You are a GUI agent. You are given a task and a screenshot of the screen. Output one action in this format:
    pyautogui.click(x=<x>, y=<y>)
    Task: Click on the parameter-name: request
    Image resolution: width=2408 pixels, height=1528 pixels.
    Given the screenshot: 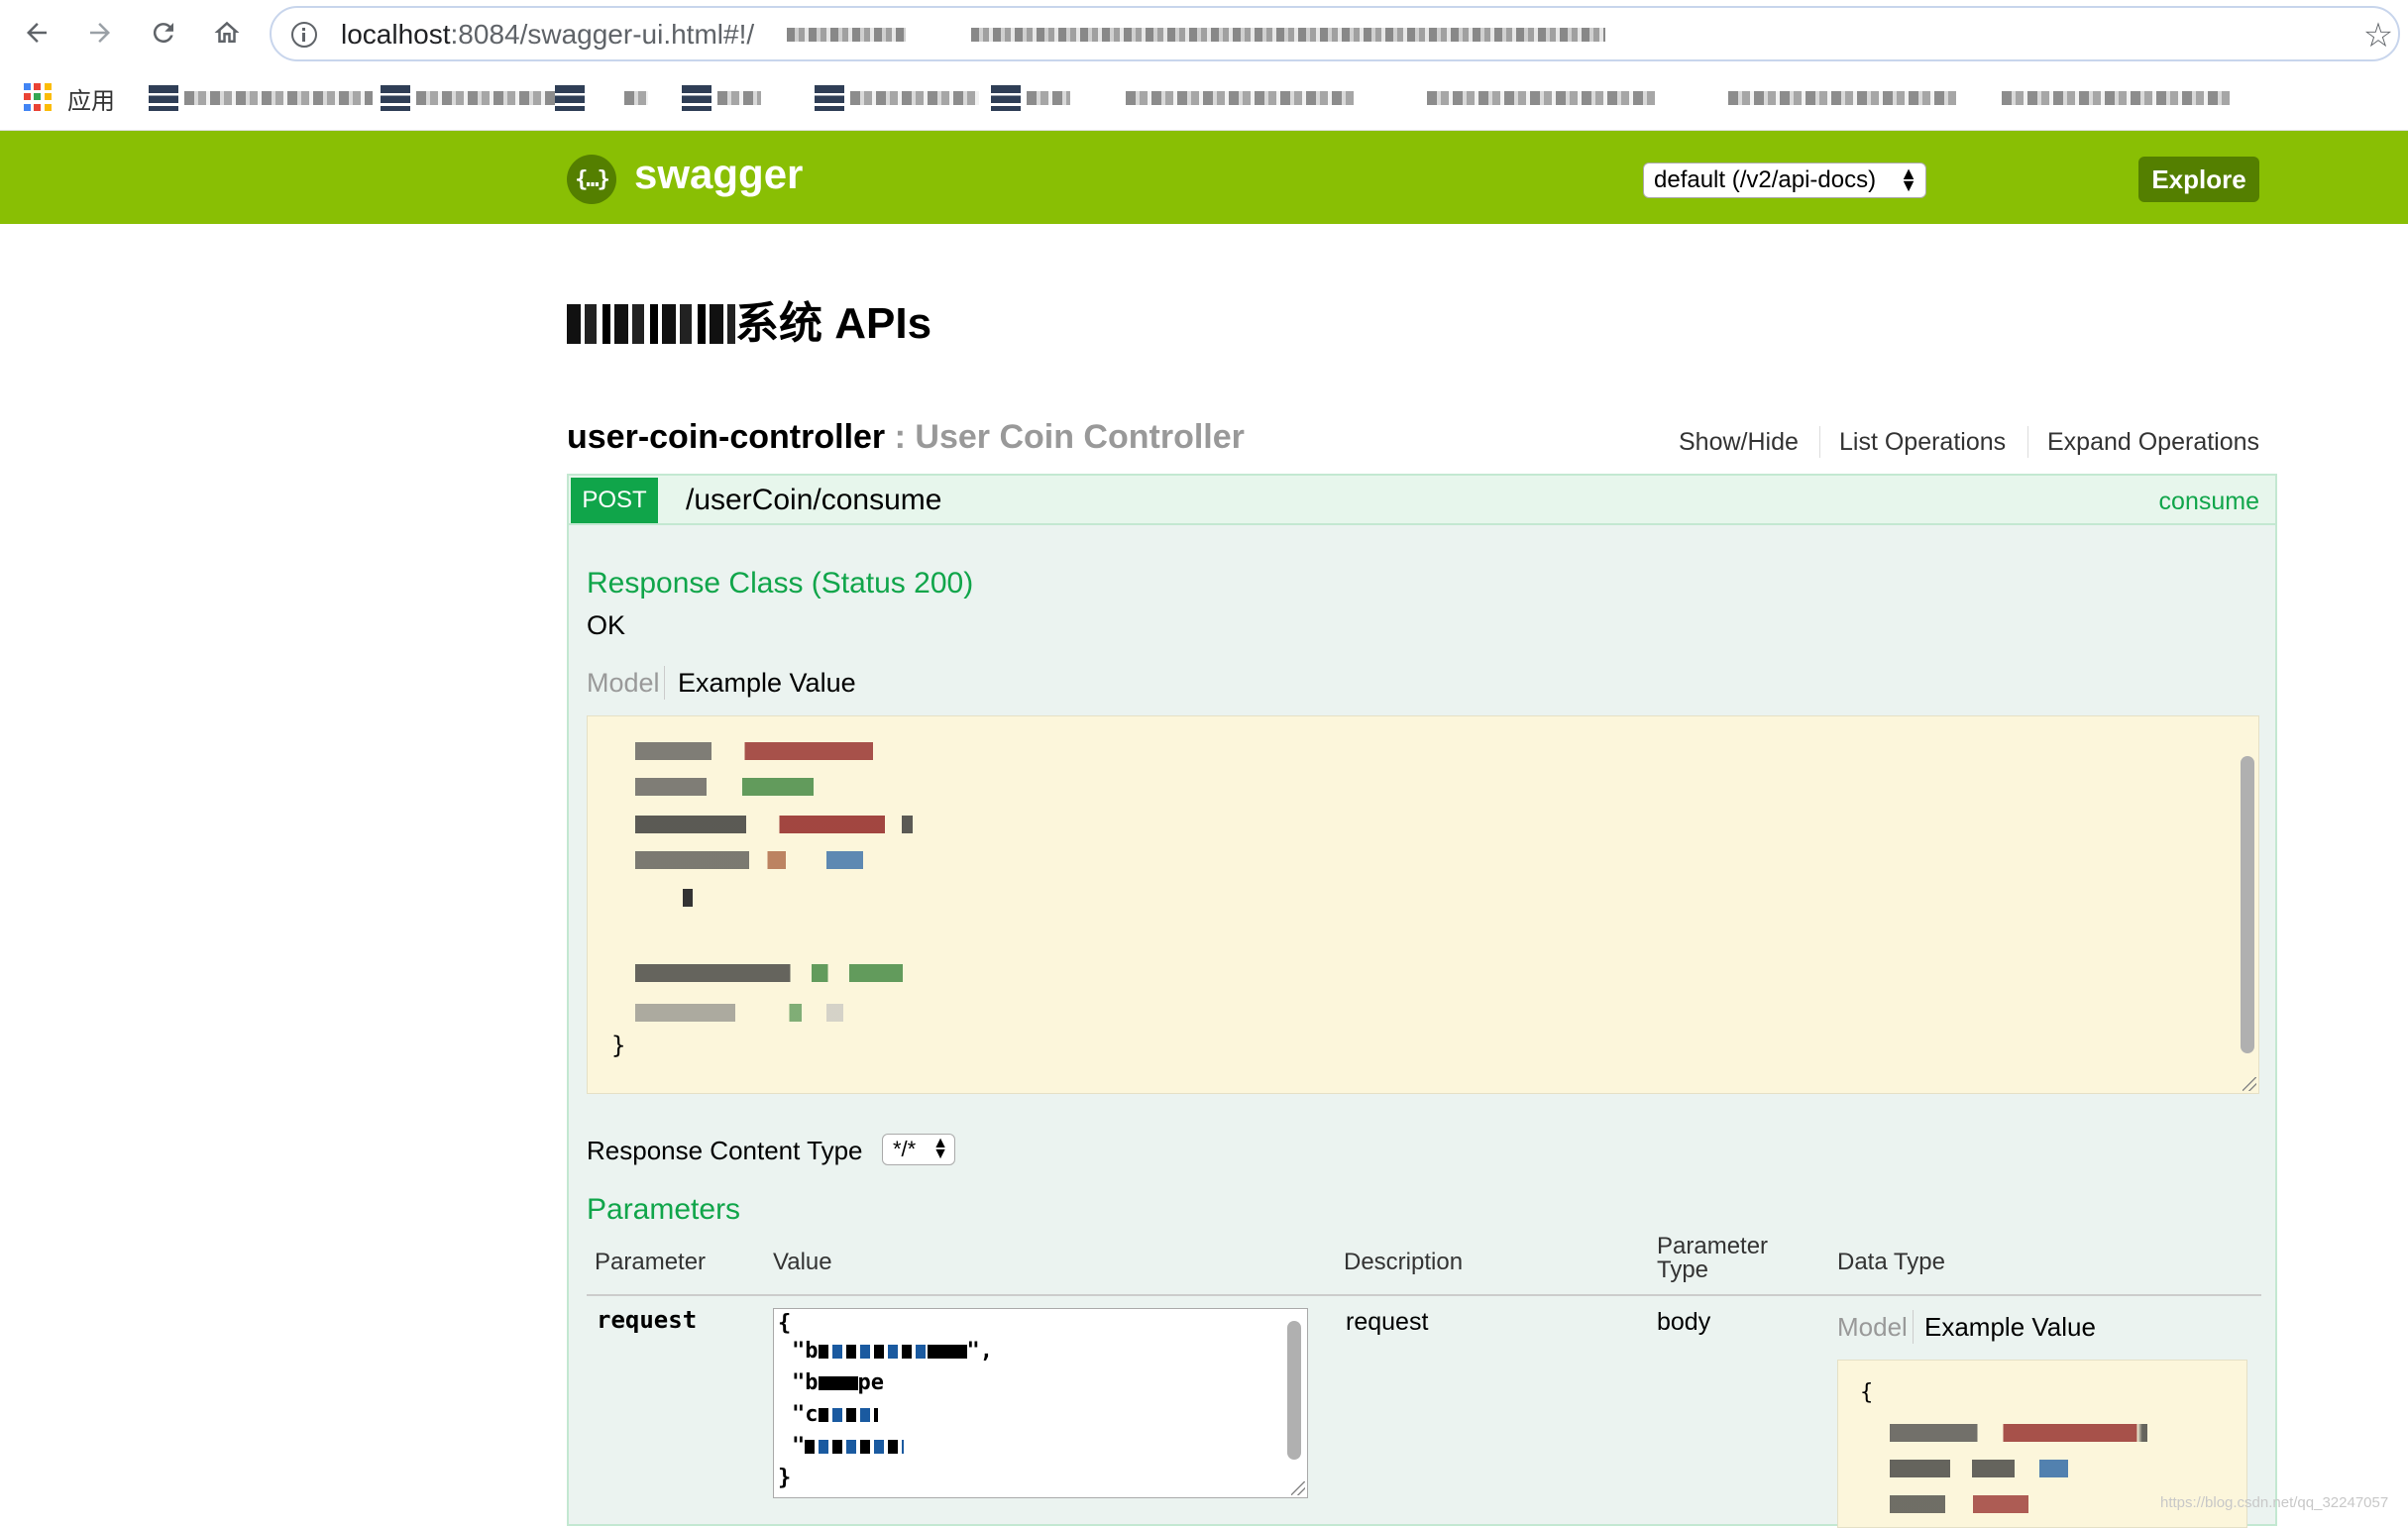 What is the action you would take?
    pyautogui.click(x=647, y=1320)
    